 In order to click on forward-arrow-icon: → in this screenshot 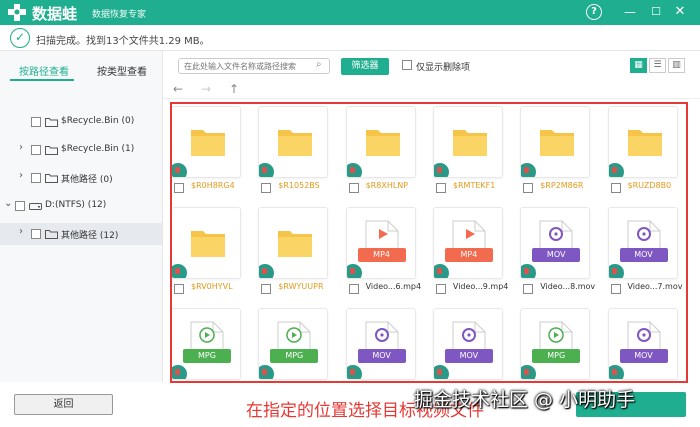, I will do `click(206, 89)`.